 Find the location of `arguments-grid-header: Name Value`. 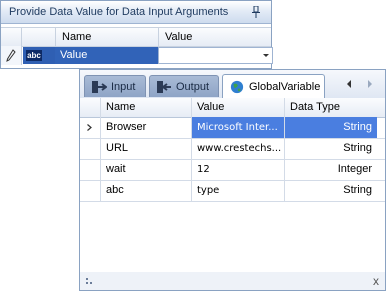

arguments-grid-header: Name Value is located at coordinates (136, 37).